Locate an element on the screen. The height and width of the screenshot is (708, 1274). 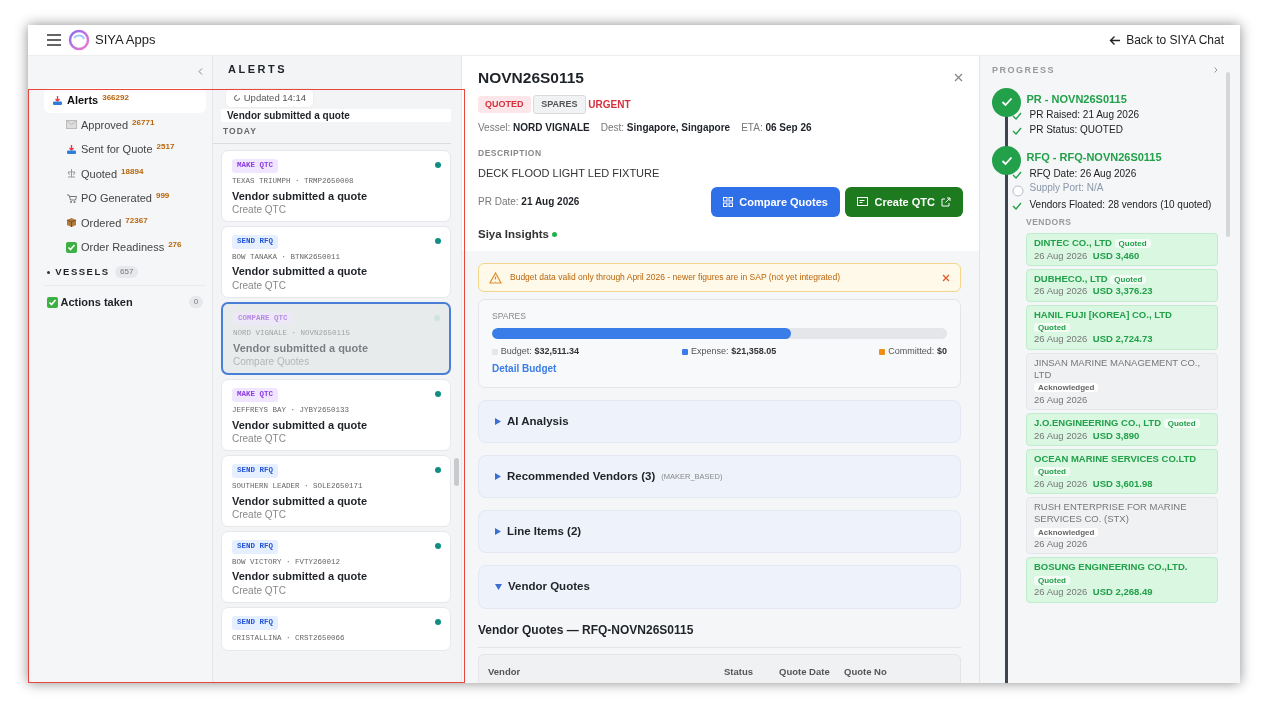
legend-item: Committed: $0 is located at coordinates (913, 351).